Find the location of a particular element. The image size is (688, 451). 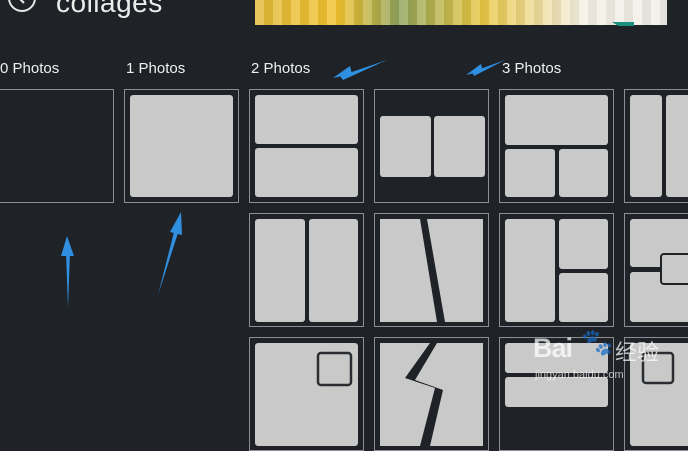

top-bar: collages is located at coordinates (344, 13).